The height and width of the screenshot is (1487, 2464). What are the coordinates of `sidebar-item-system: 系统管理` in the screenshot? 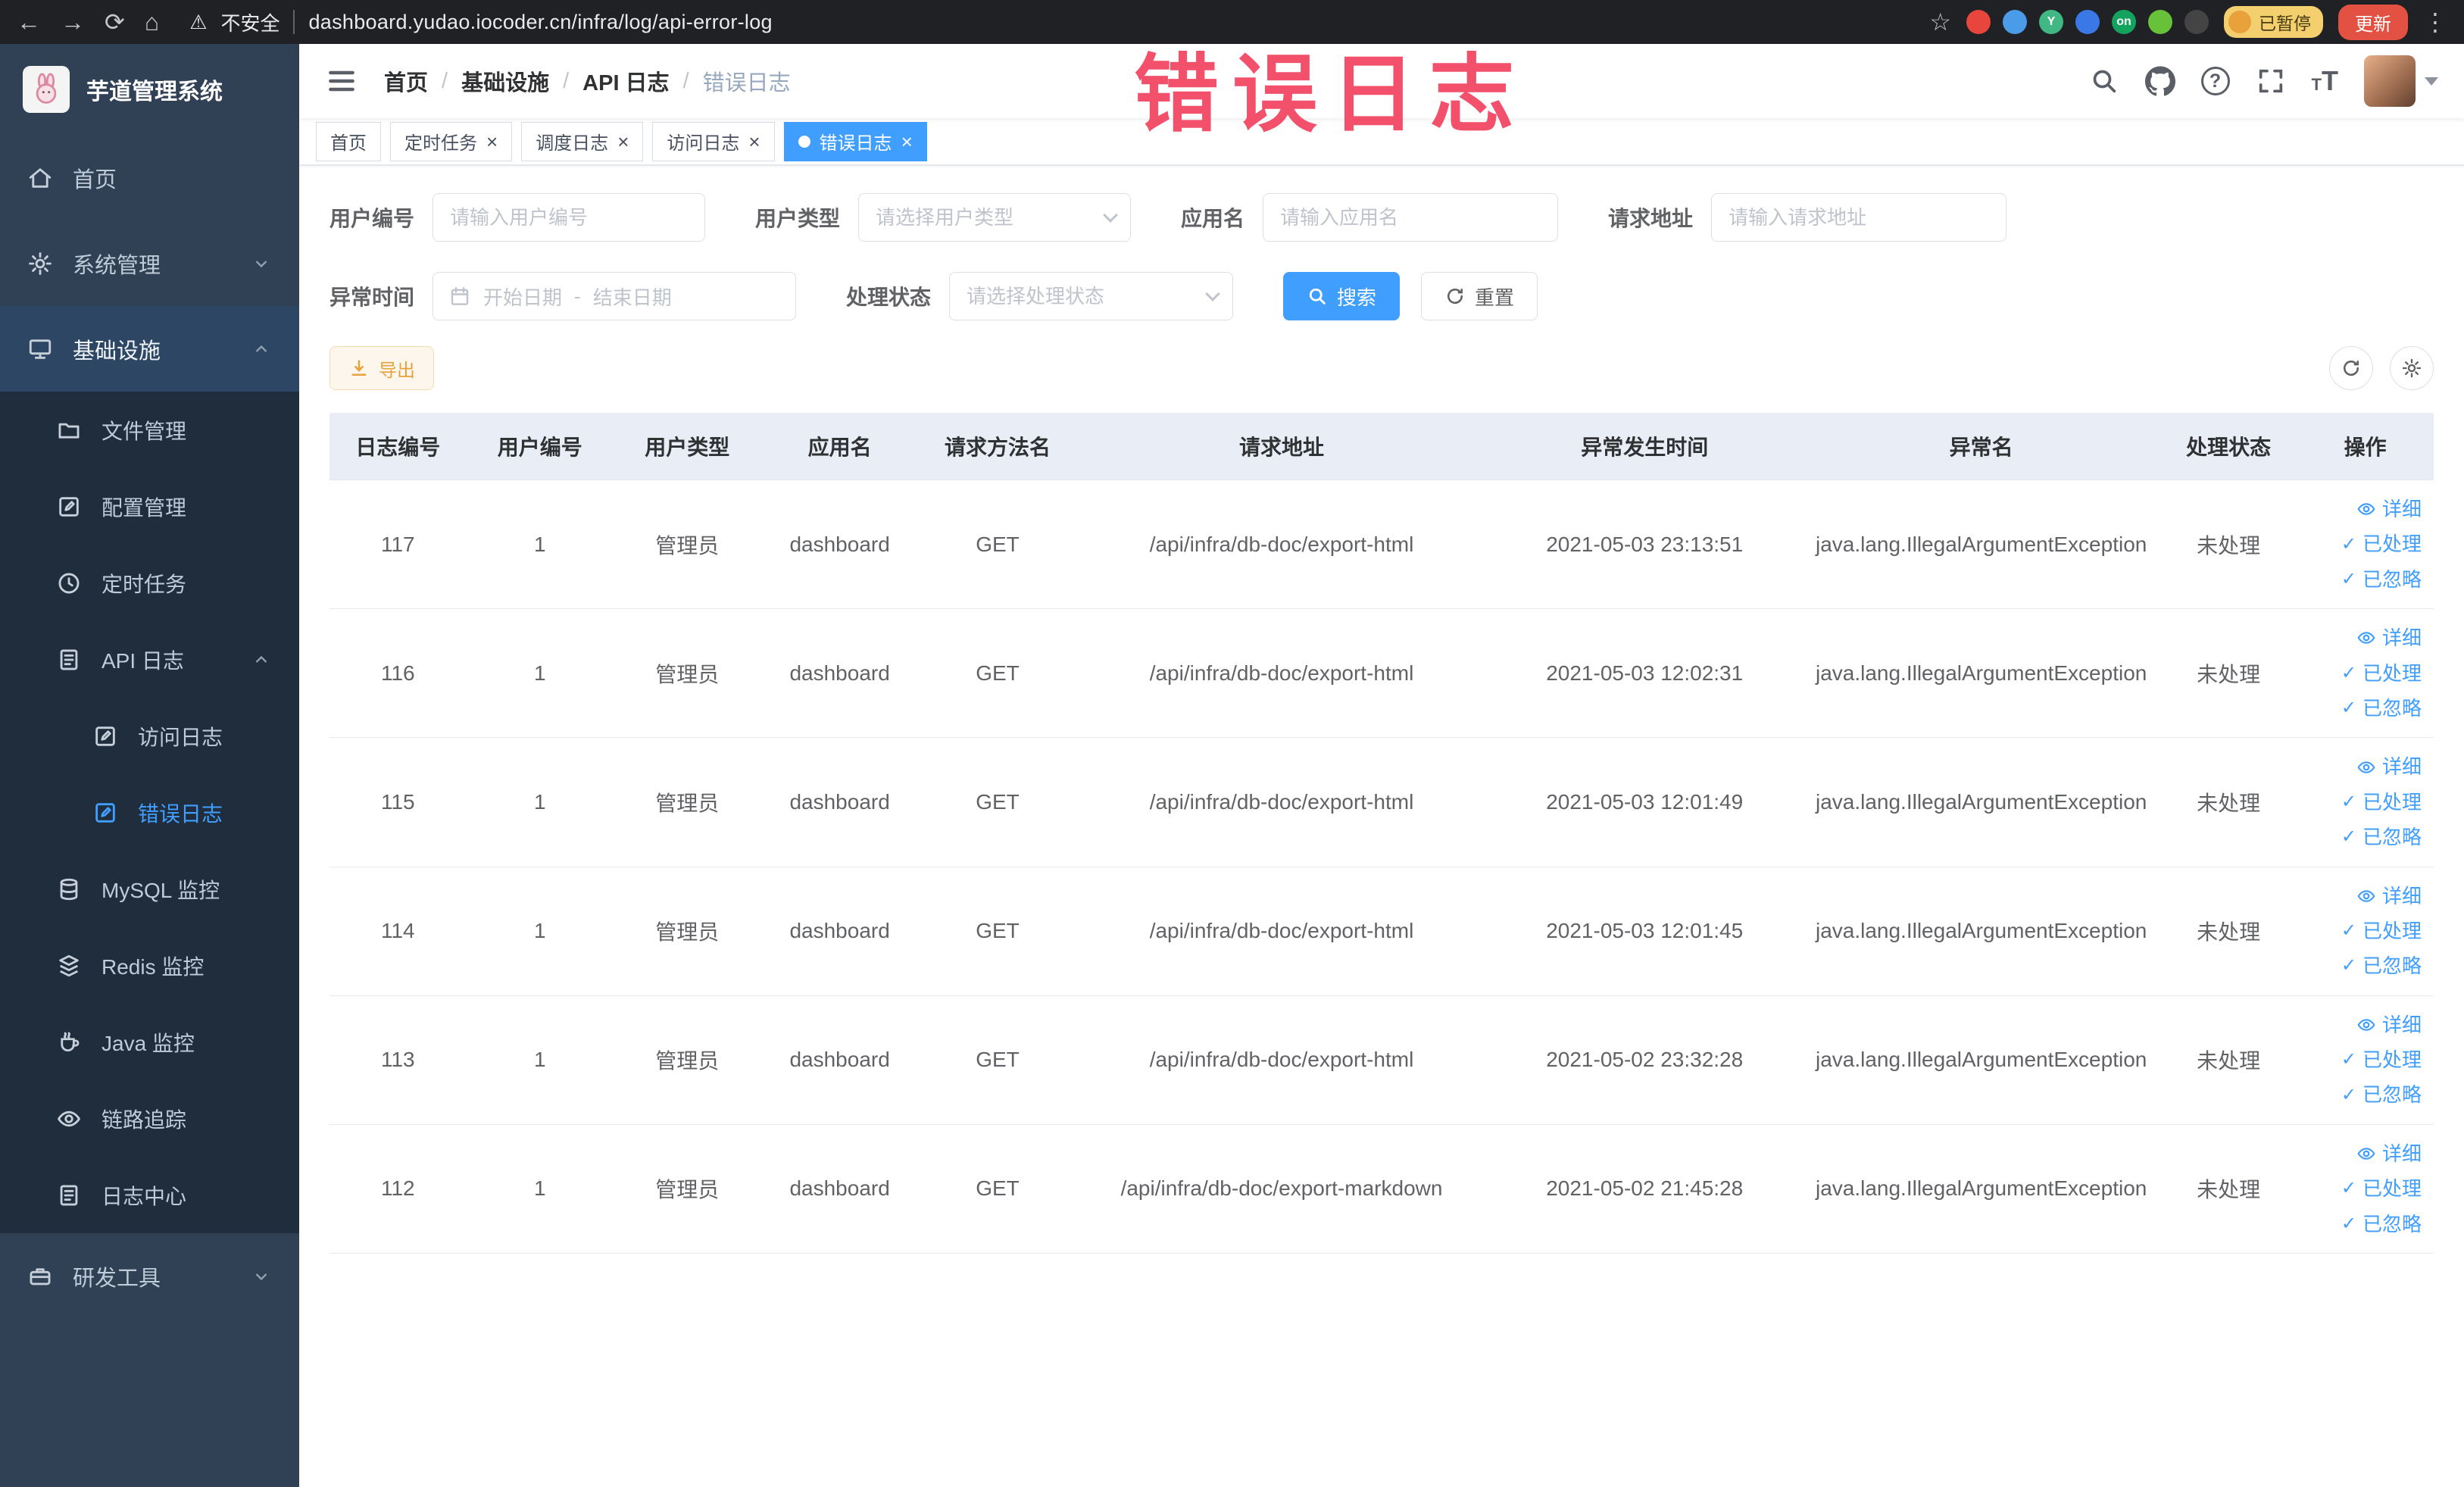 It's located at (149, 263).